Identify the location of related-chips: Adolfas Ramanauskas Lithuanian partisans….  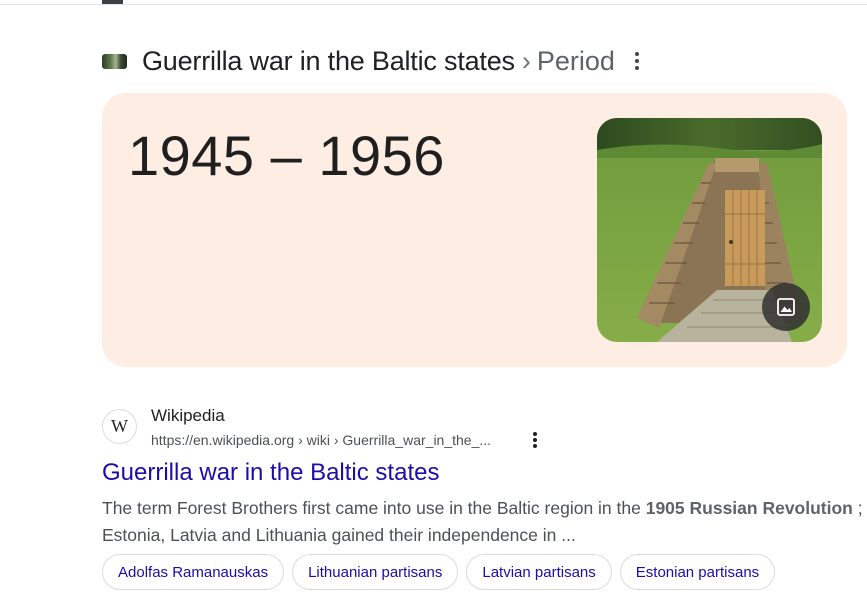
(439, 572).